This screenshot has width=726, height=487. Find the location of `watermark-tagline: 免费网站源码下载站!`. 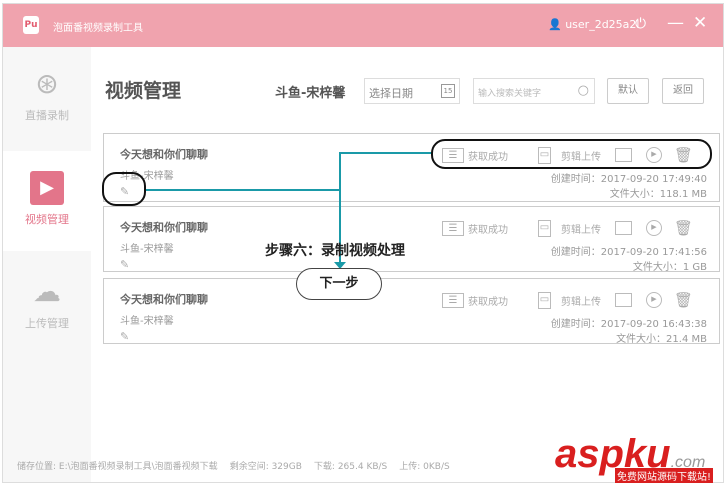

watermark-tagline: 免费网站源码下载站! is located at coordinates (664, 475).